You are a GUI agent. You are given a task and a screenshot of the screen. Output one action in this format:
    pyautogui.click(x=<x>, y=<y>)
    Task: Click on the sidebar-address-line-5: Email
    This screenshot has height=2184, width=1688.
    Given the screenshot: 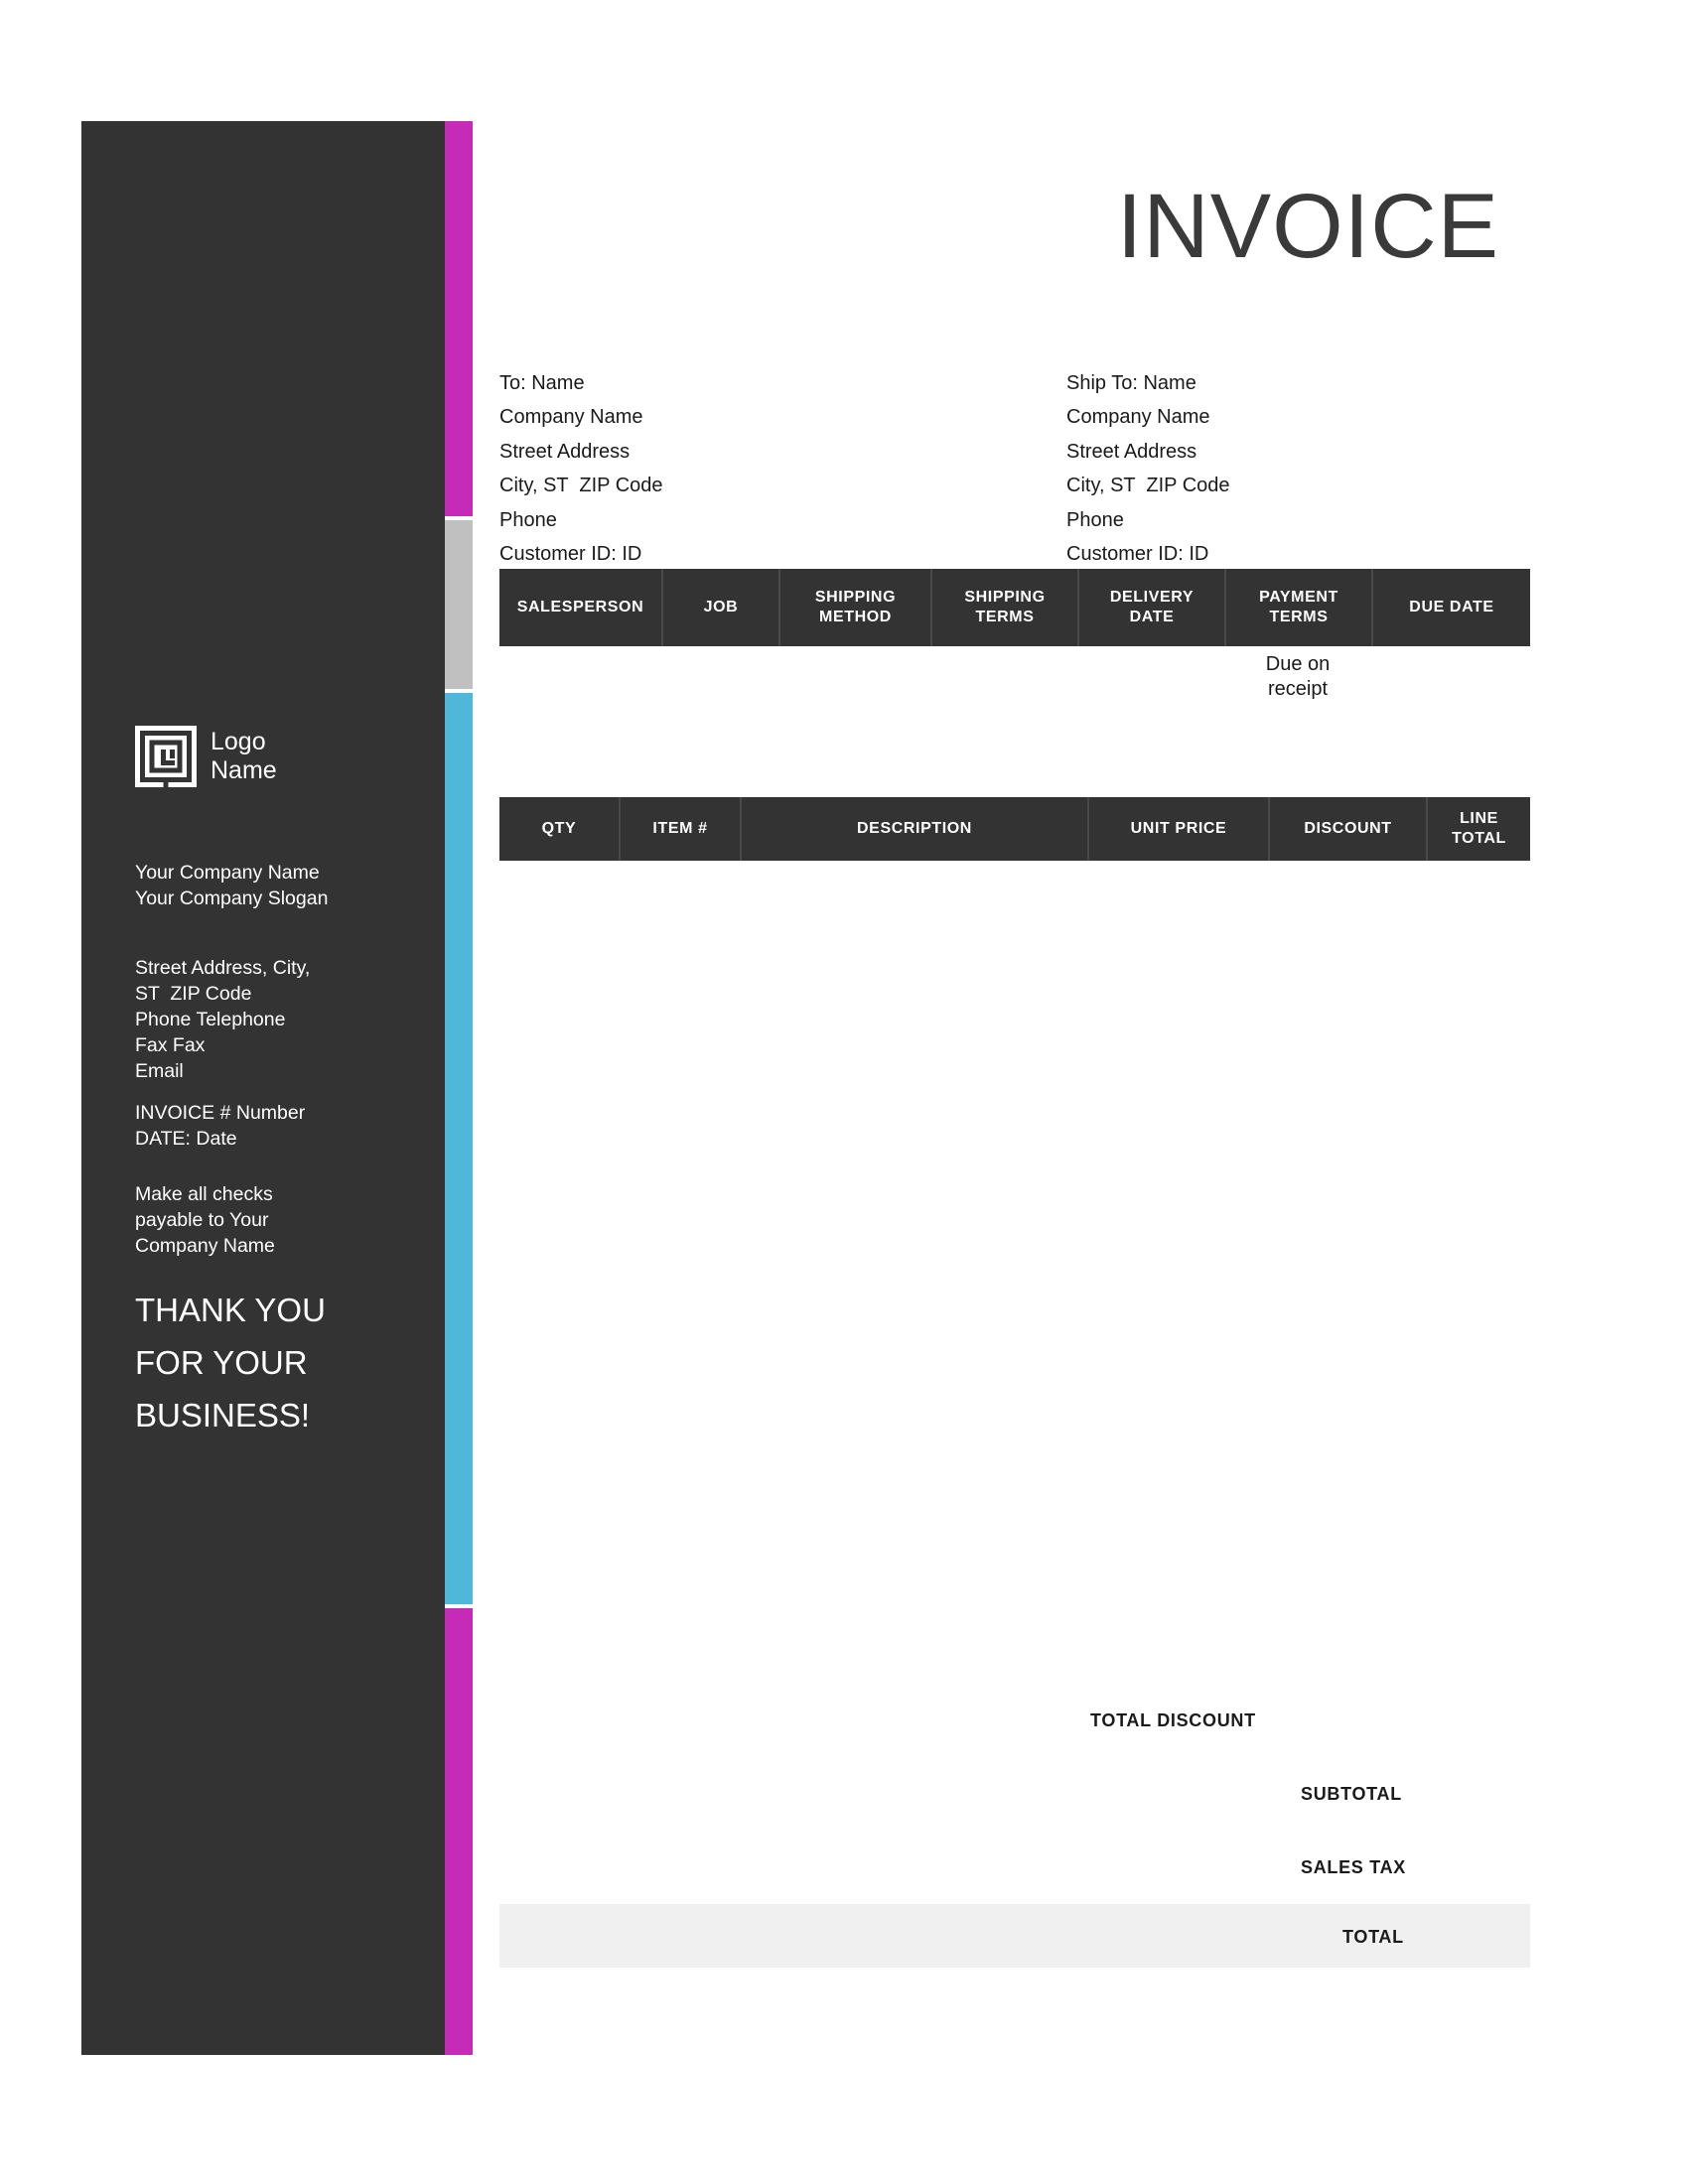 What is the action you would take?
    pyautogui.click(x=159, y=1071)
    